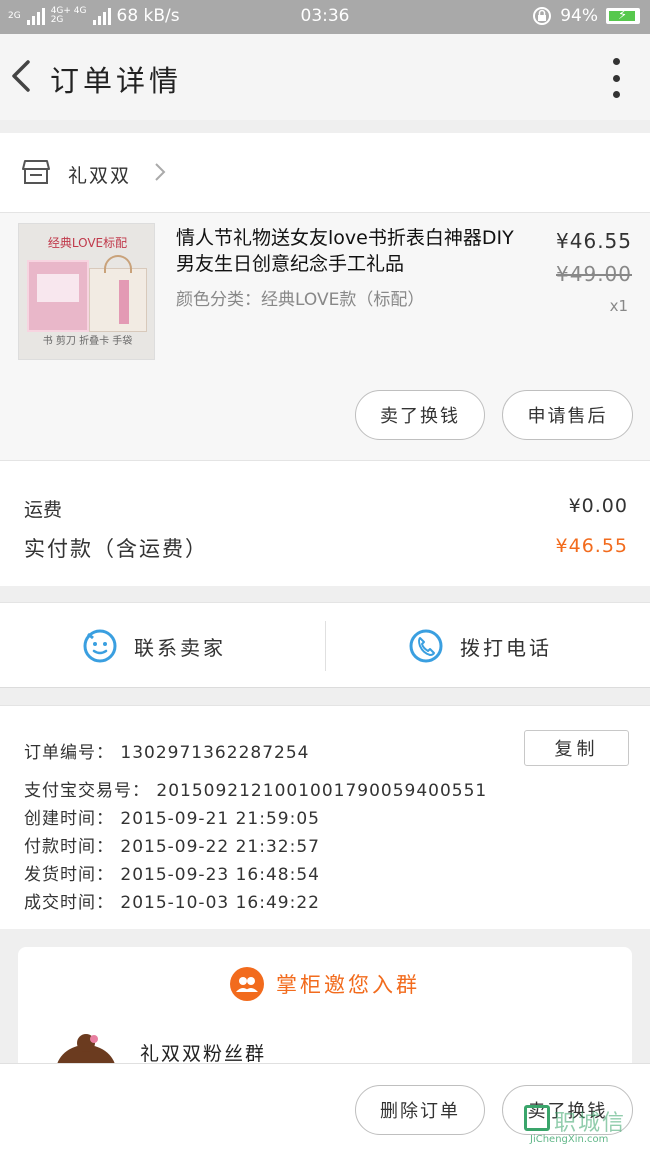 The width and height of the screenshot is (650, 1155). What do you see at coordinates (506, 647) in the screenshot?
I see `call-phone-label: 拨打电话` at bounding box center [506, 647].